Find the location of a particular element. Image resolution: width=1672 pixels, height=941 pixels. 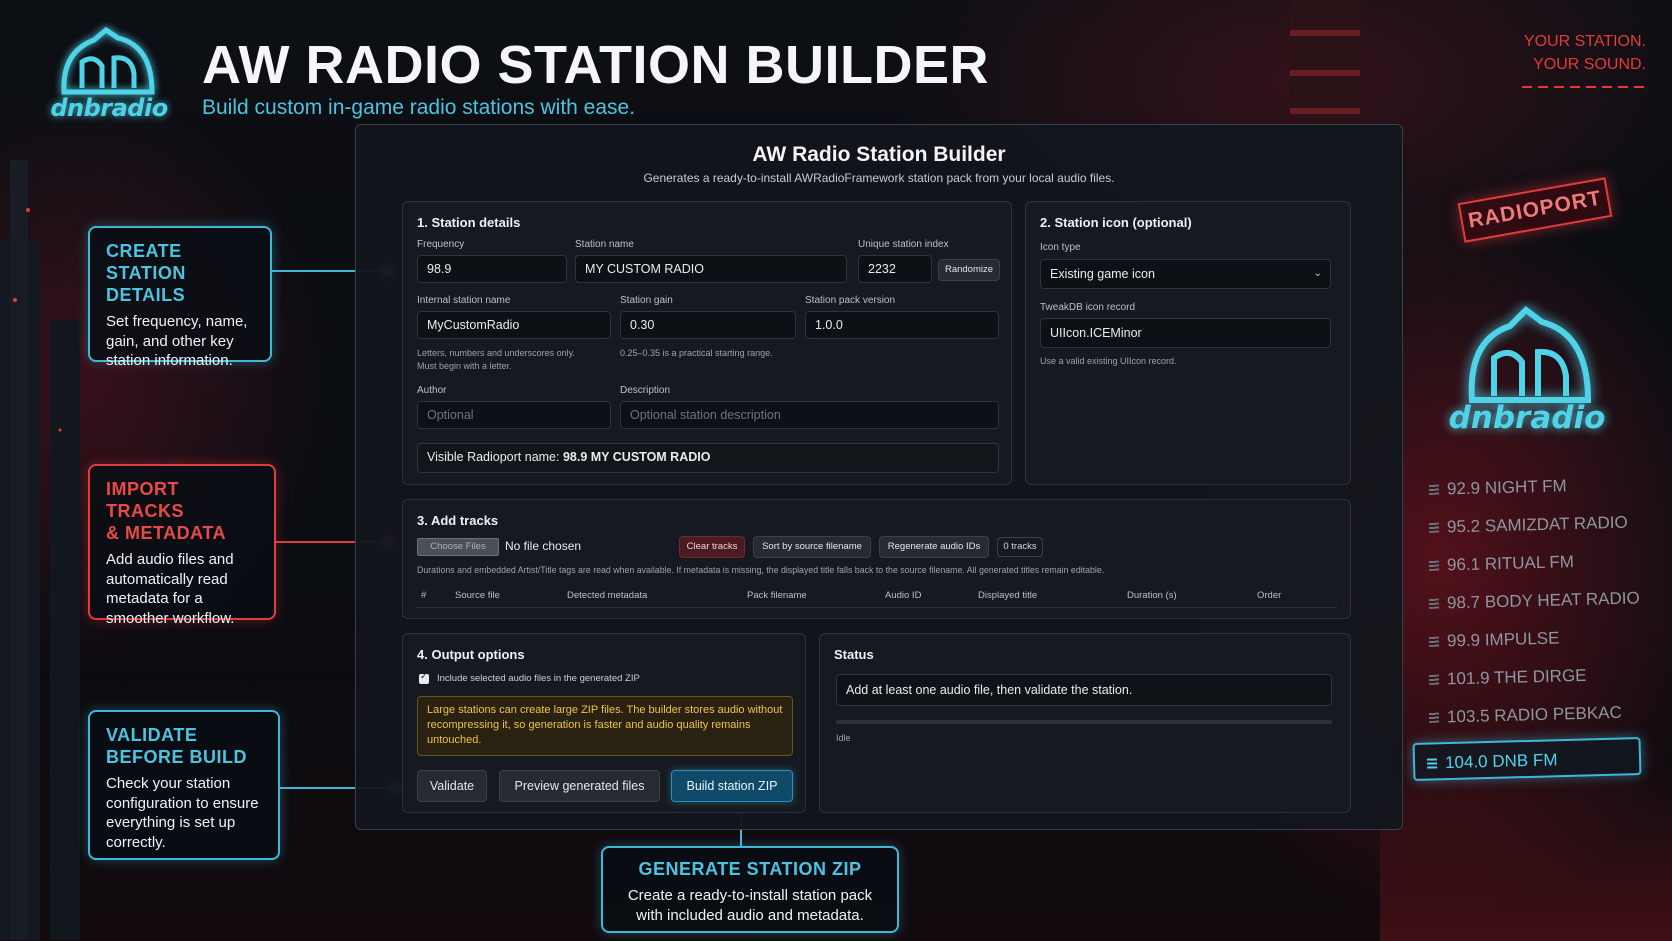

icon-type-value: Existing game icon is located at coordinates (1102, 274).